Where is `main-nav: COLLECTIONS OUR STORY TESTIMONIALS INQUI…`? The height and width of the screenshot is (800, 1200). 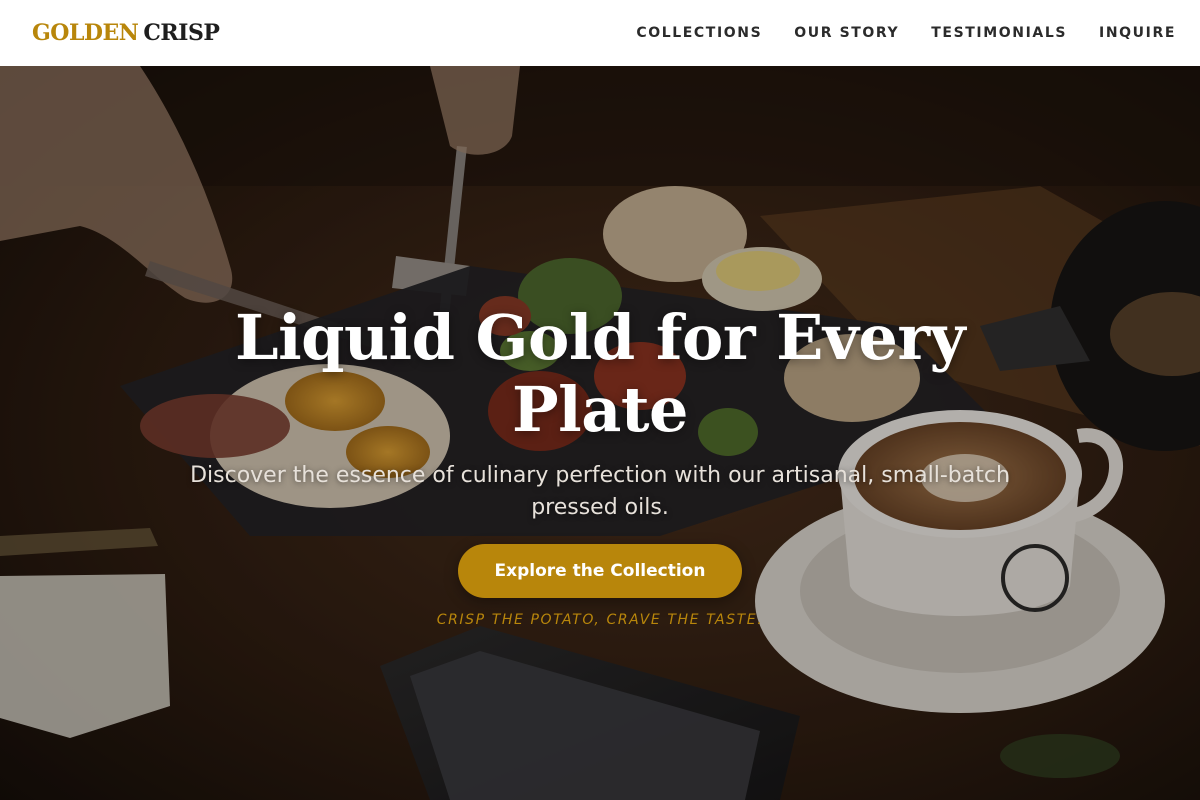
main-nav: COLLECTIONS OUR STORY TESTIMONIALS INQUI… is located at coordinates (906, 33).